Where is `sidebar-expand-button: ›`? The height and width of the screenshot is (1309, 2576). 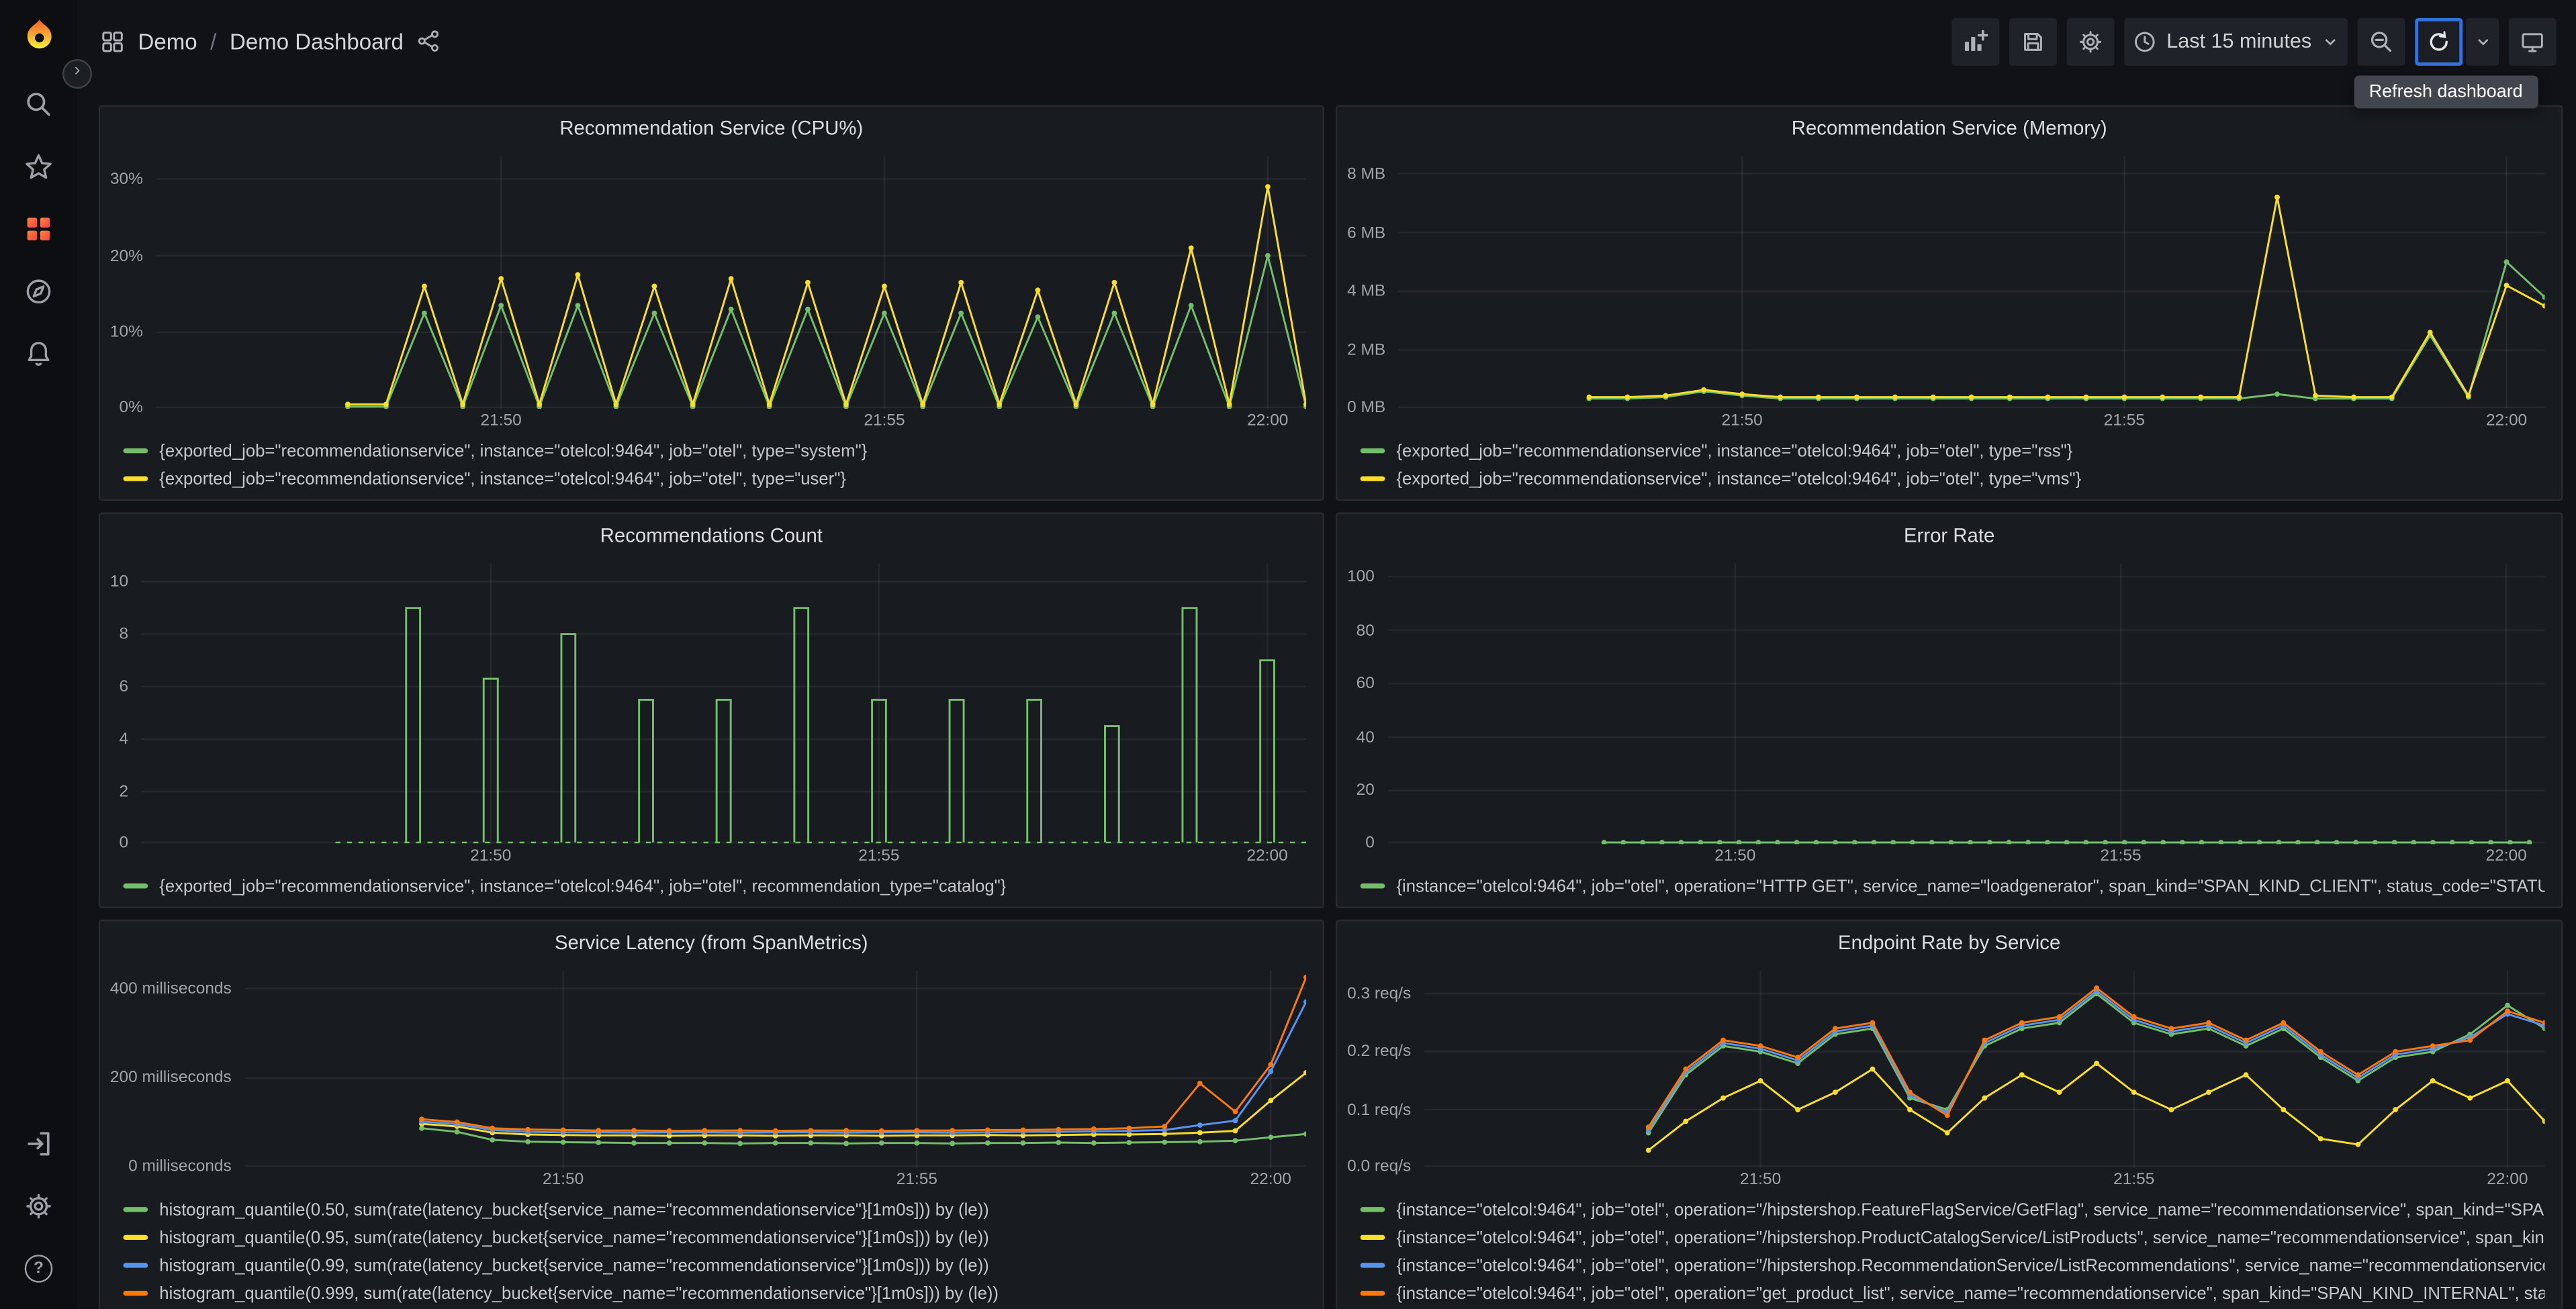 sidebar-expand-button: › is located at coordinates (77, 74).